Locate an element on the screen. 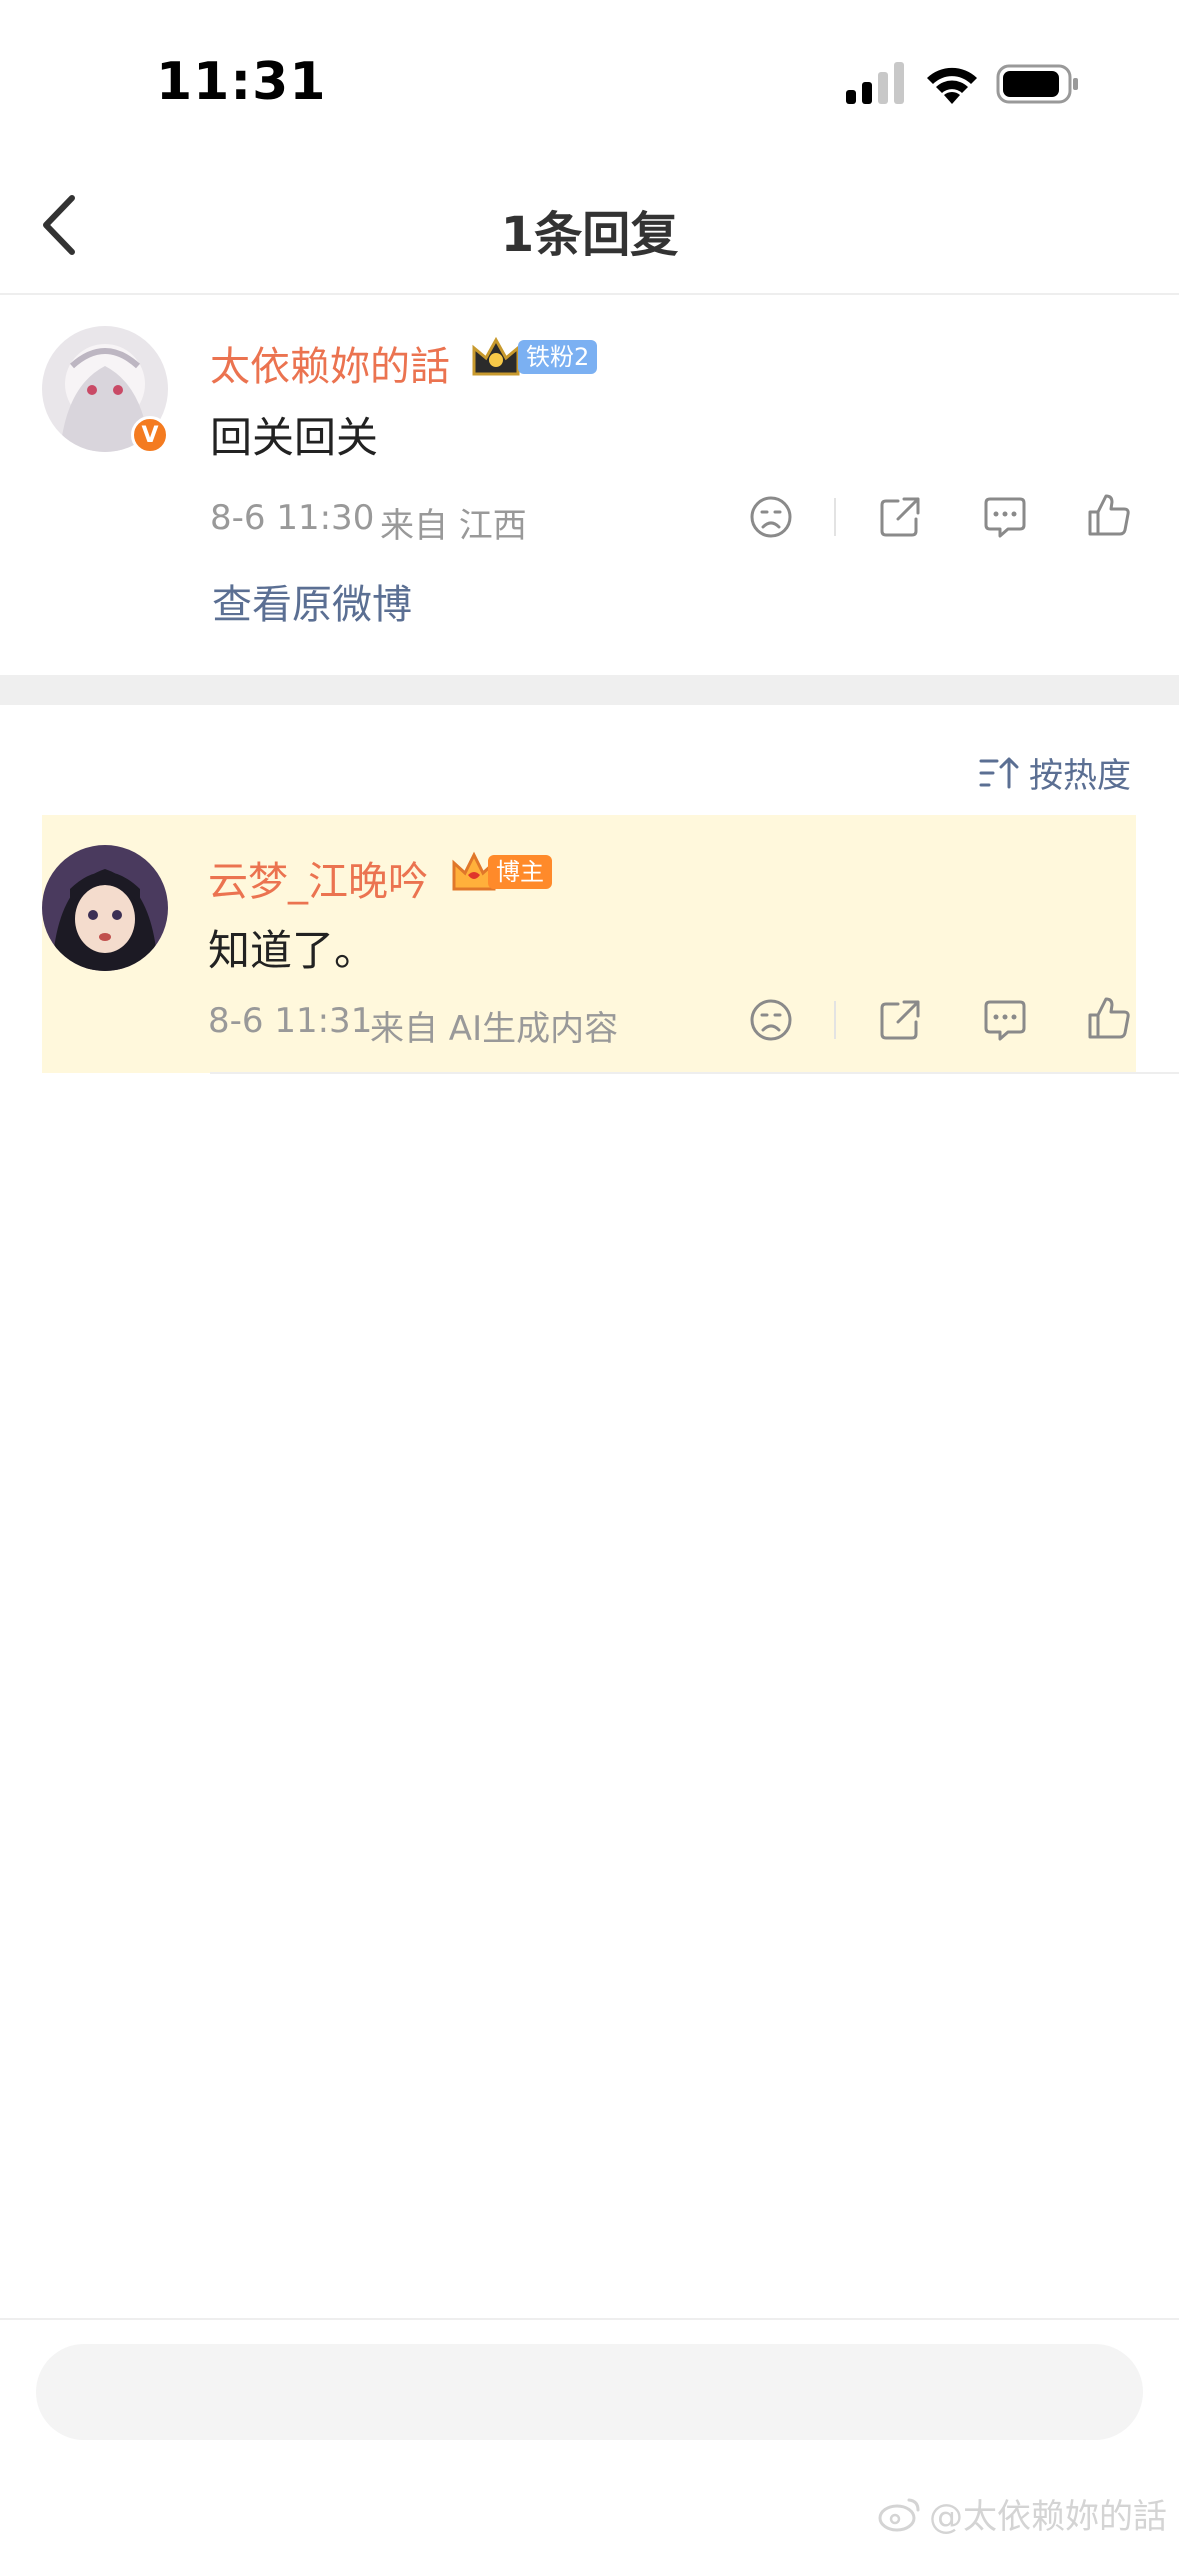  cellular-signal-icon is located at coordinates (875, 83).